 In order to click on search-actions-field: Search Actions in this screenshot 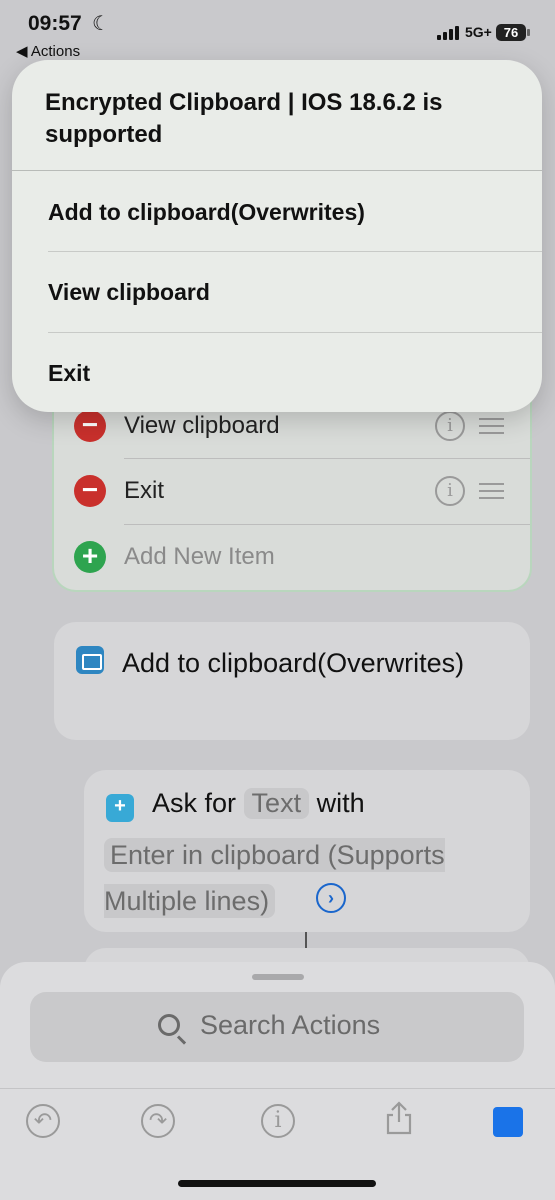, I will do `click(277, 1027)`.